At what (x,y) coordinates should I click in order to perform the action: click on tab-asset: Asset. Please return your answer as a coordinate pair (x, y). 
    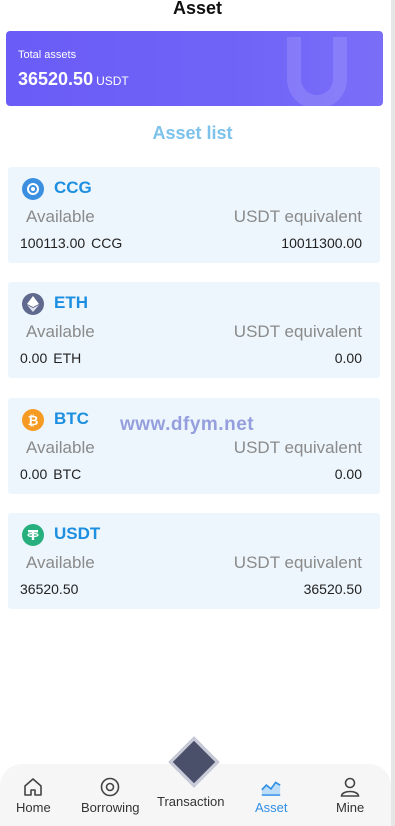
    Looking at the image, I should click on (271, 795).